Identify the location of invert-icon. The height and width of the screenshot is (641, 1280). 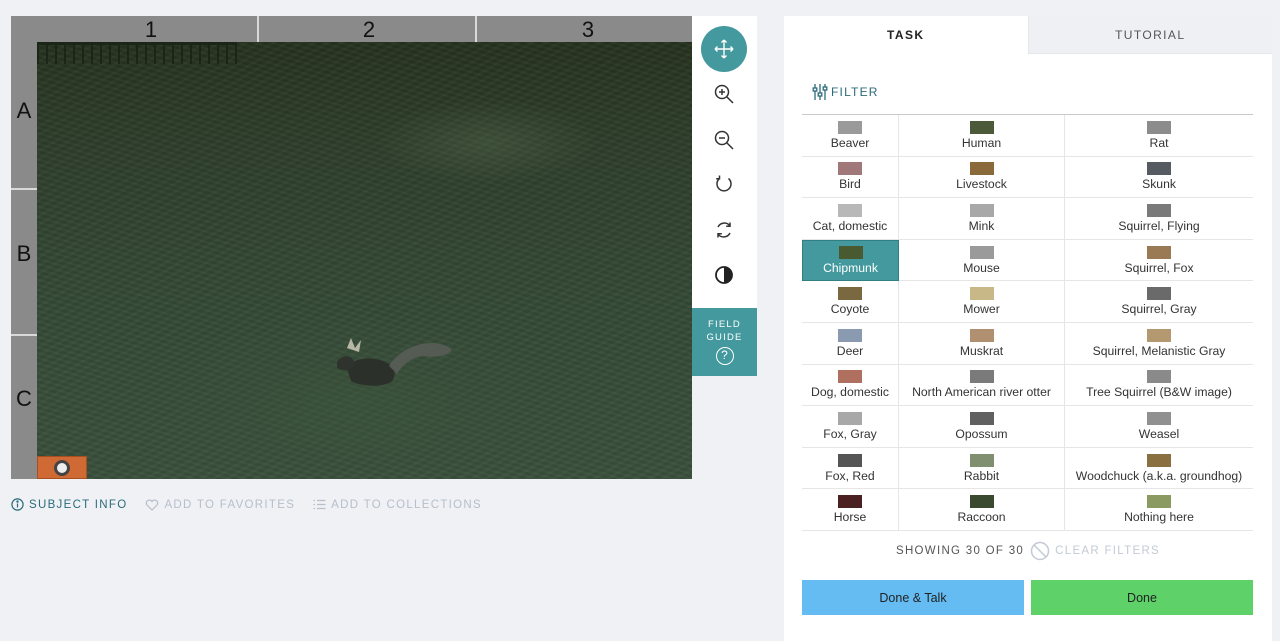
(724, 275).